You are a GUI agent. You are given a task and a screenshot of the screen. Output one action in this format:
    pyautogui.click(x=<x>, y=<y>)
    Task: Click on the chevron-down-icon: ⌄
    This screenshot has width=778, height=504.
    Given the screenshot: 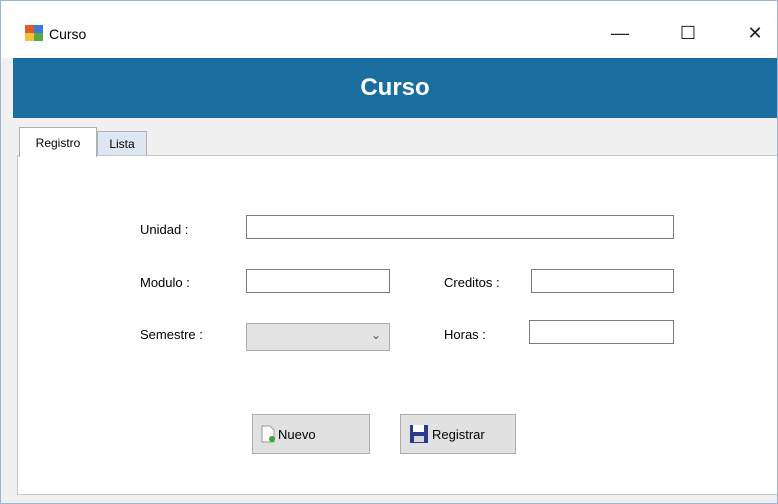 What is the action you would take?
    pyautogui.click(x=375, y=335)
    